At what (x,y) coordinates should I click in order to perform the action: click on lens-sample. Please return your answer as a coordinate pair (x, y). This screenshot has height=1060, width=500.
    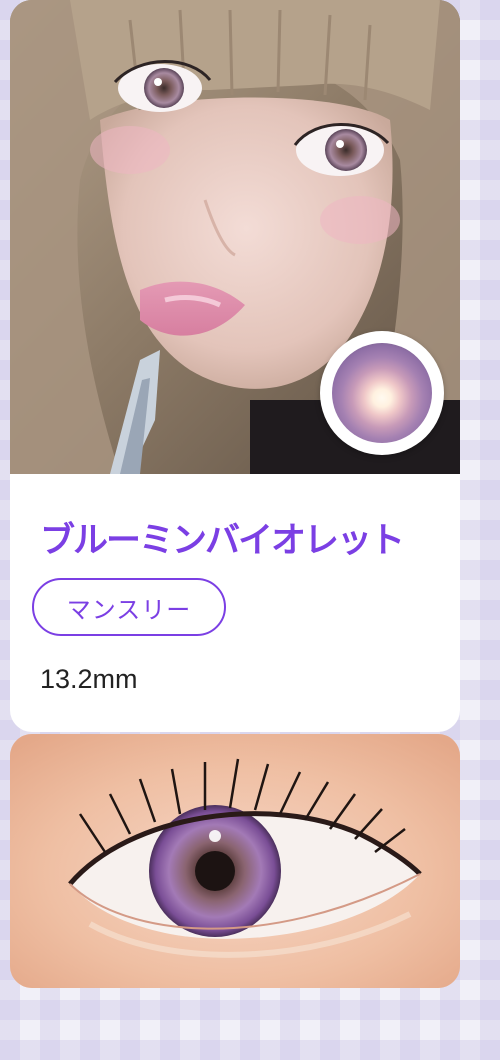
    Looking at the image, I should click on (382, 393).